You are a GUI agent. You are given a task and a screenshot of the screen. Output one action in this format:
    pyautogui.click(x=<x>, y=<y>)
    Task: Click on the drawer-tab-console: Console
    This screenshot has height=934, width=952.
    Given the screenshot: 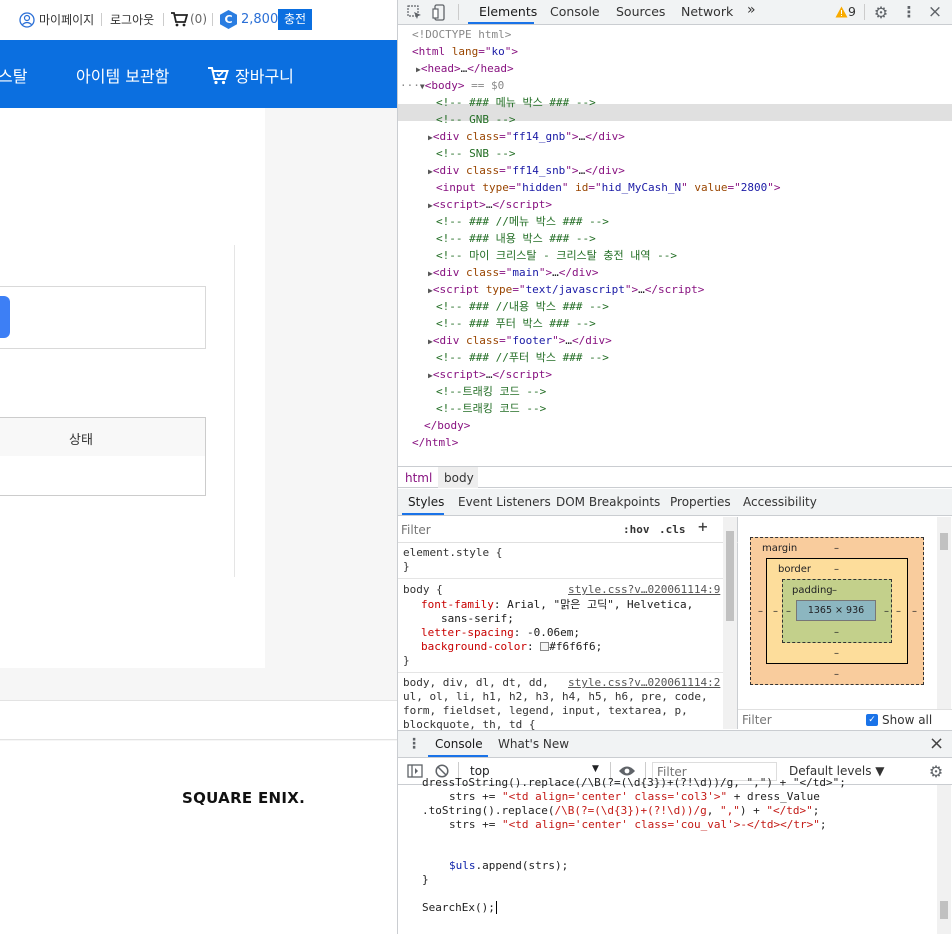 What is the action you would take?
    pyautogui.click(x=459, y=744)
    